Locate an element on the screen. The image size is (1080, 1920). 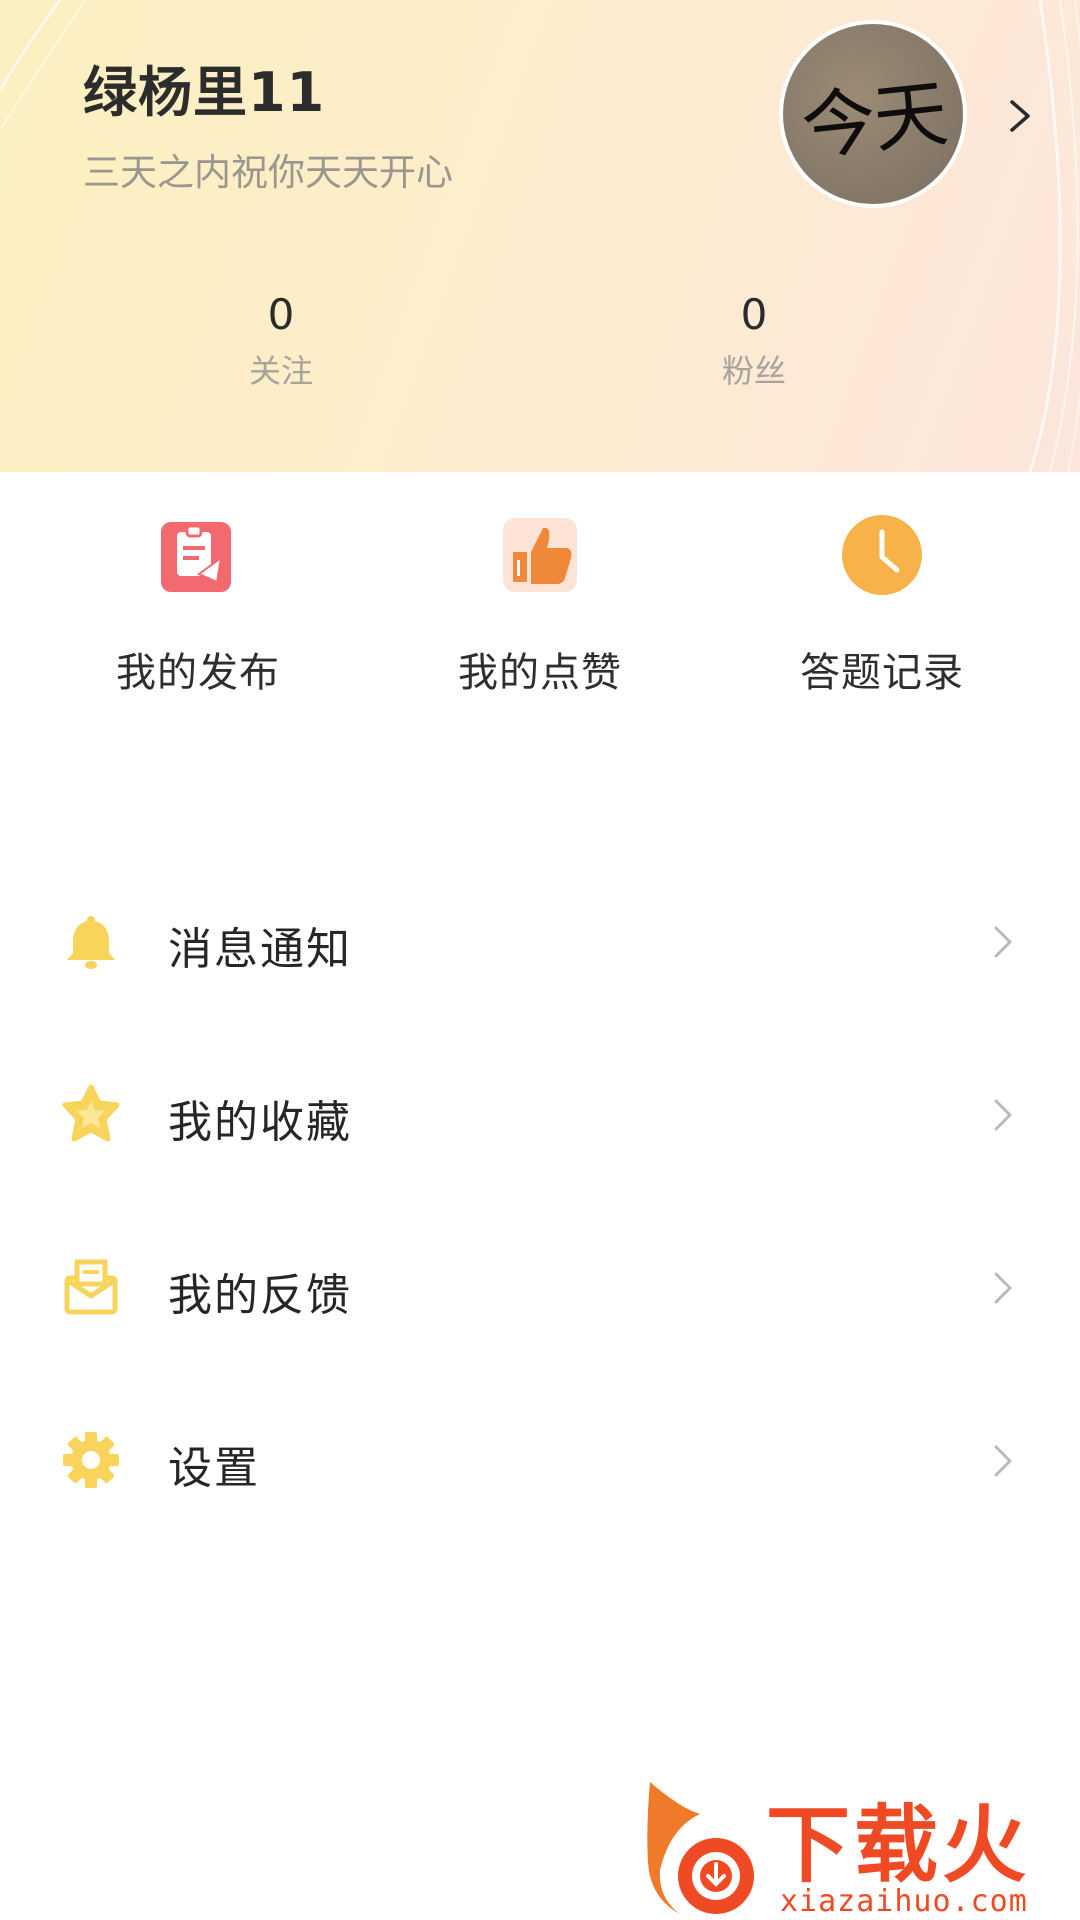
following-count: 0 is located at coordinates (281, 314).